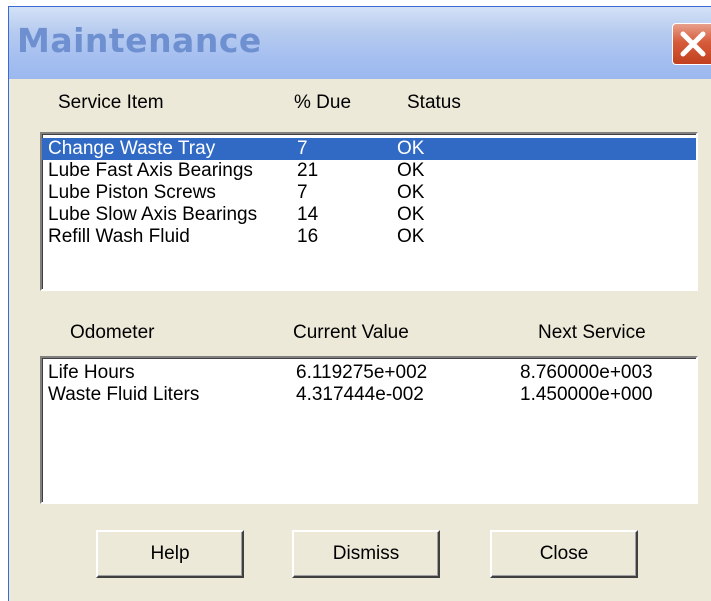  Describe the element at coordinates (369, 149) in the screenshot. I see `service-row: Change Waste Tray 7 OK` at that location.